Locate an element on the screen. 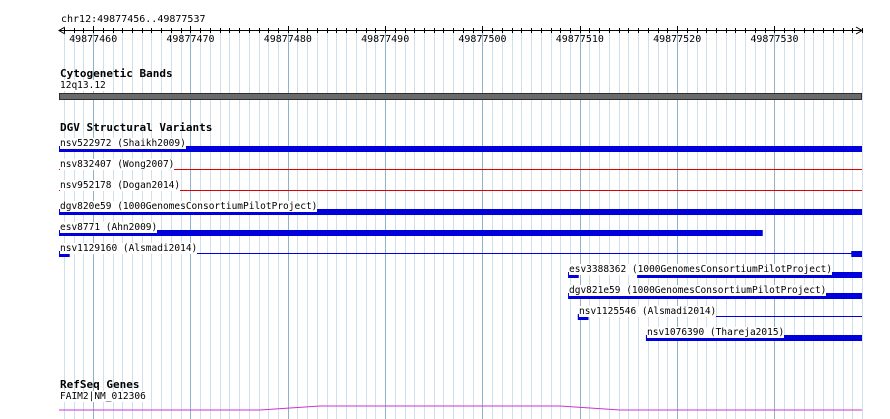 The width and height of the screenshot is (890, 419). location-readout: chr12:49877456..49877537 is located at coordinates (133, 19).